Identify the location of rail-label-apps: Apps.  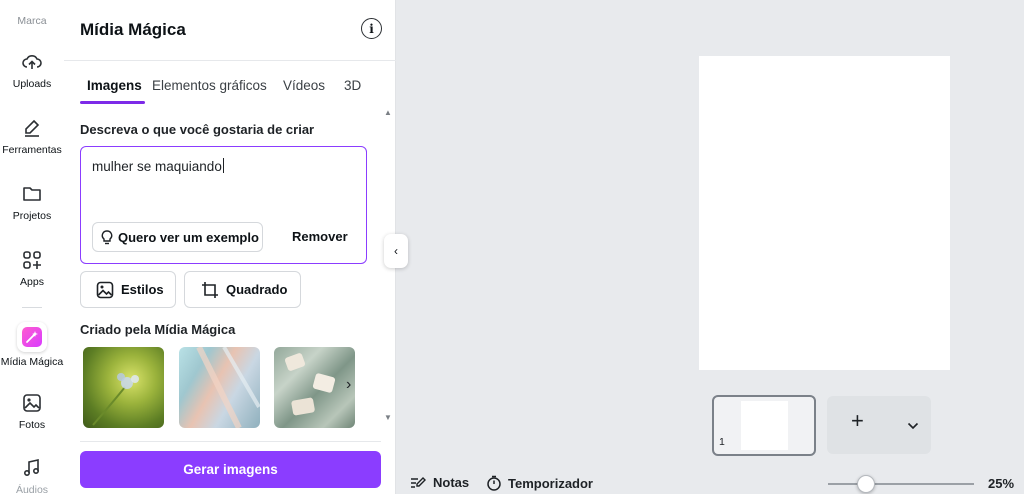
(32, 282).